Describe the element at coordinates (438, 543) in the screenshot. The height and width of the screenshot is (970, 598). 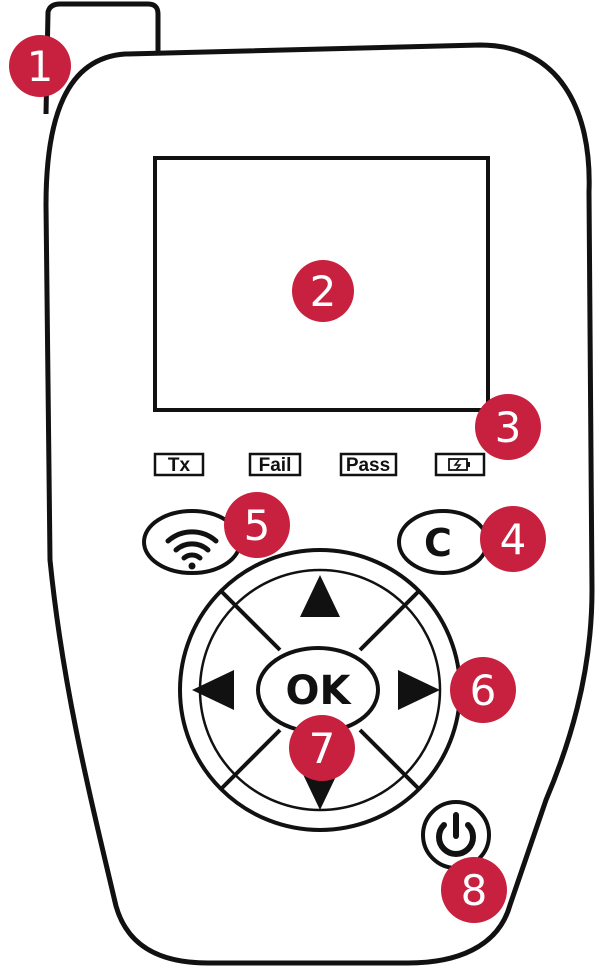
I see `clear-button-label: C` at that location.